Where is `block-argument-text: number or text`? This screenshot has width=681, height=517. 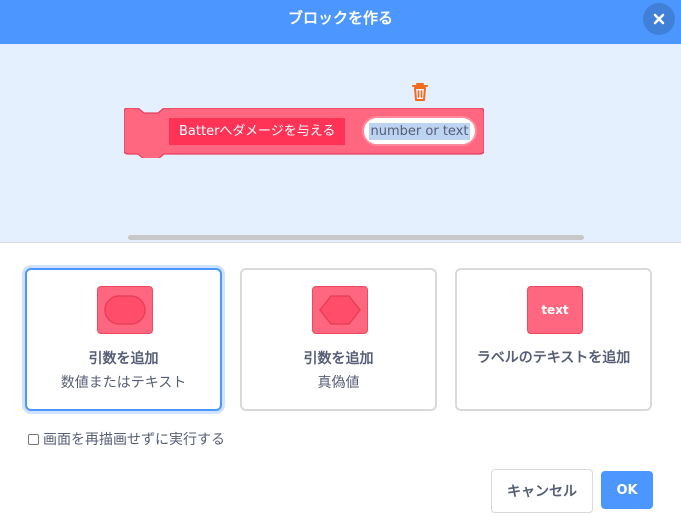 block-argument-text: number or text is located at coordinates (419, 131).